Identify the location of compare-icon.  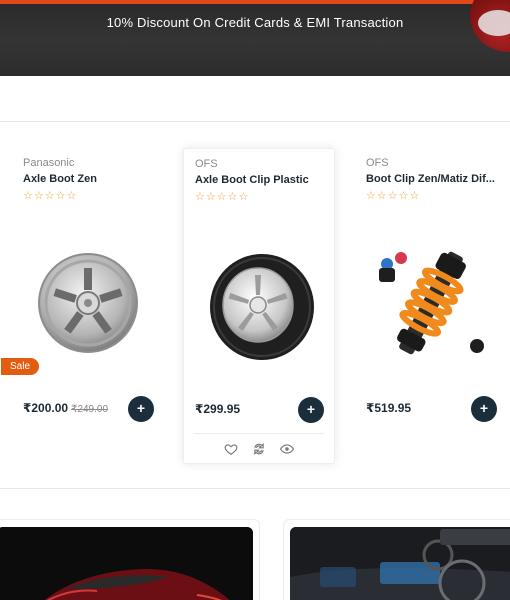
(259, 449).